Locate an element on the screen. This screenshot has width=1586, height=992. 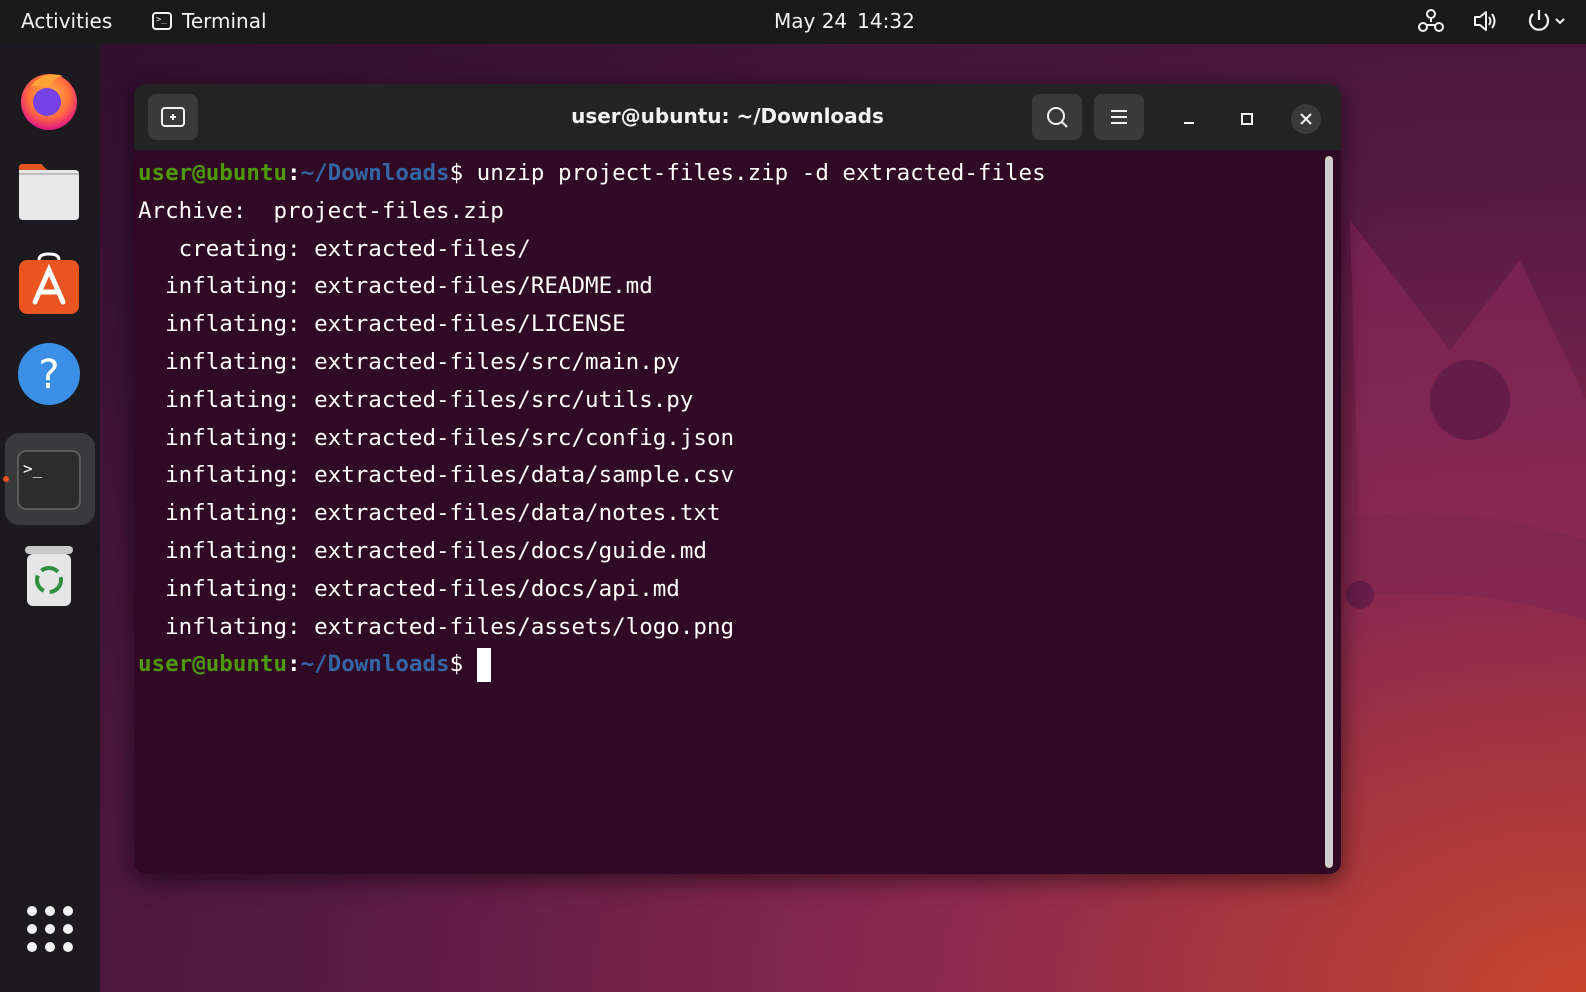
window-headerbar: user@ubuntu: ~/Downloads is located at coordinates (737, 117).